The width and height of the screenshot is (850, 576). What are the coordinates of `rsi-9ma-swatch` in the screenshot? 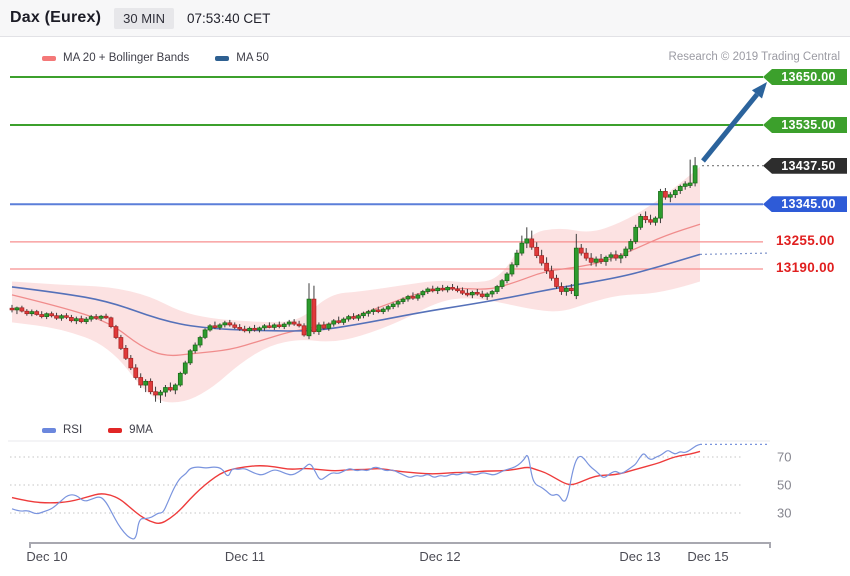 It's located at (115, 430).